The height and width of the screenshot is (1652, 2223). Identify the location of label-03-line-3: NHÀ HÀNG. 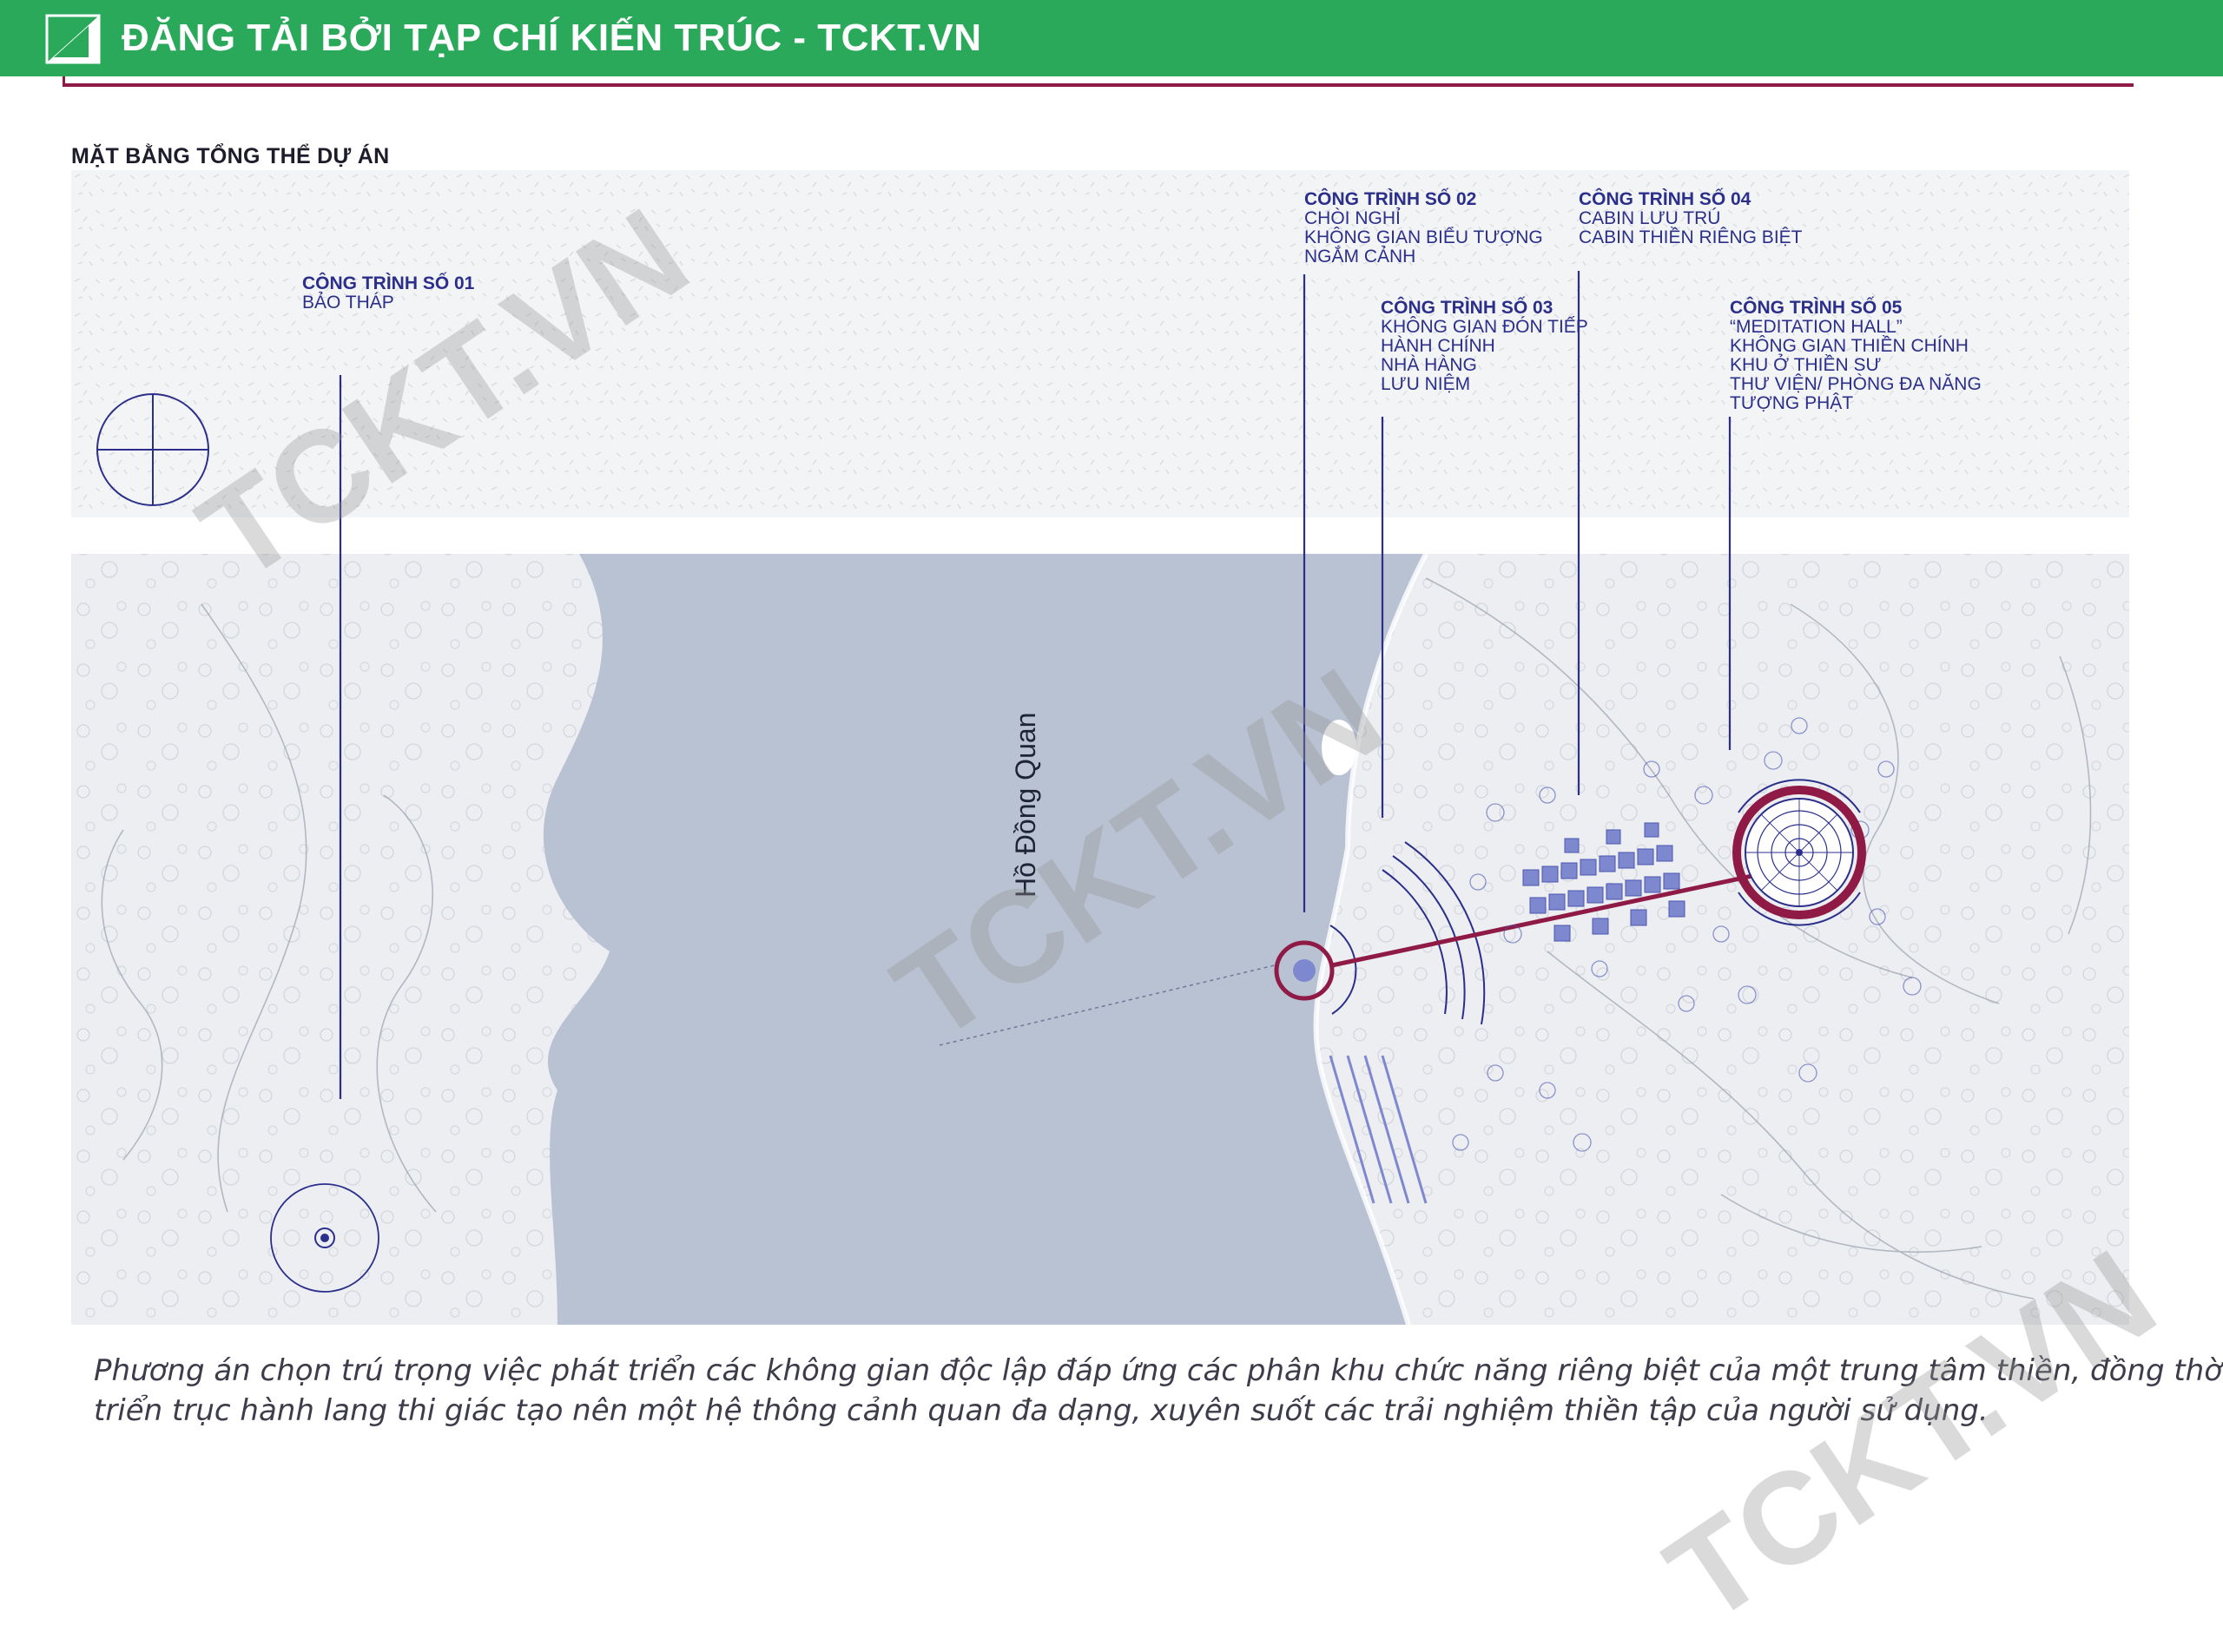
(1429, 365).